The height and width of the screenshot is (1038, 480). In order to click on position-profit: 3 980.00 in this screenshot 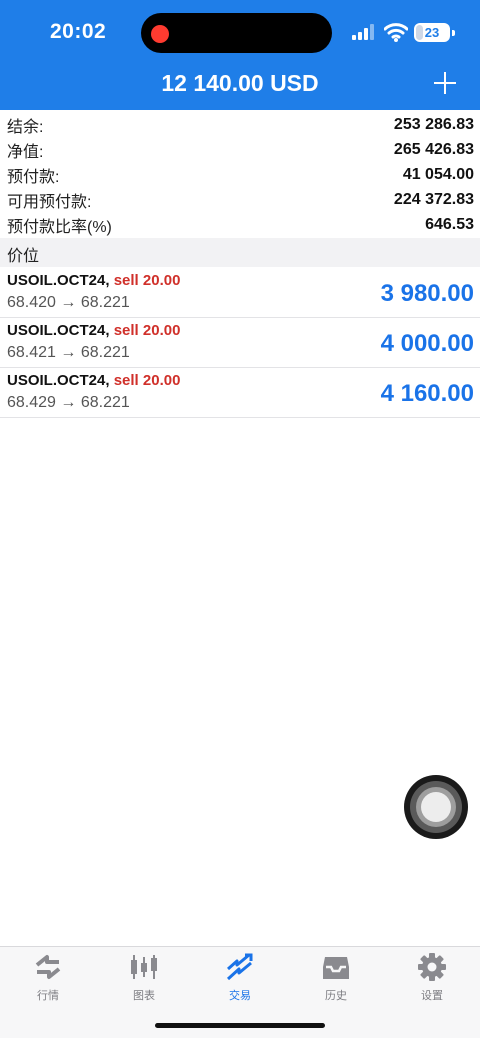, I will do `click(427, 293)`.